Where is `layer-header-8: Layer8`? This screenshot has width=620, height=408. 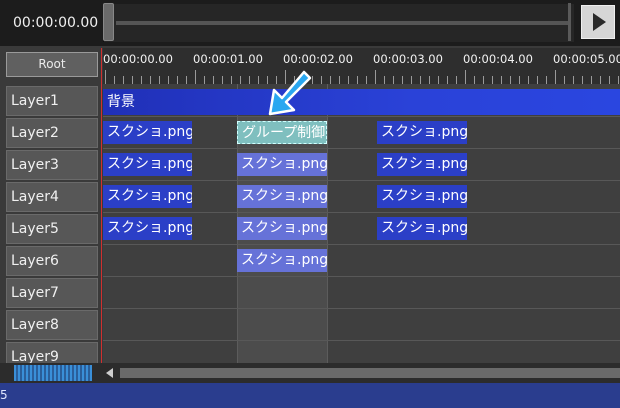
layer-header-8: Layer8 is located at coordinates (52, 325).